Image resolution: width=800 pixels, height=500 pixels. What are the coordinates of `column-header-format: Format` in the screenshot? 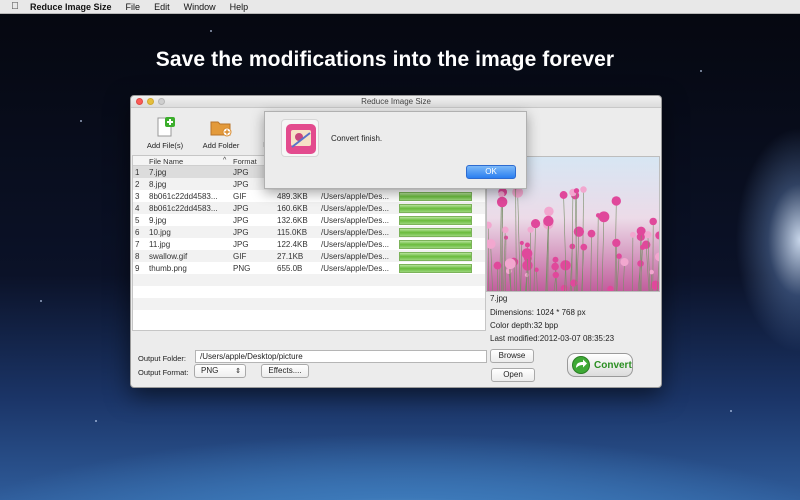 It's located at (245, 161).